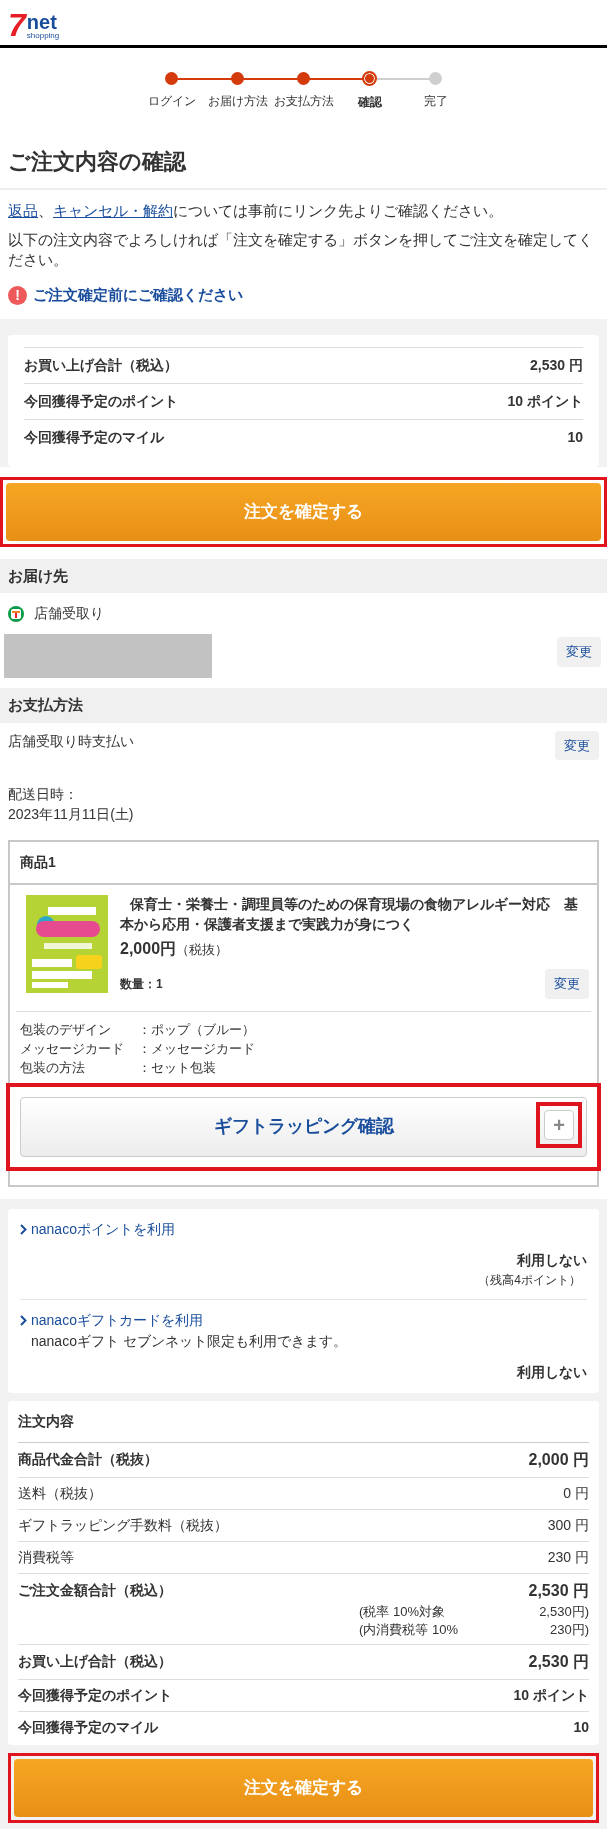 The image size is (607, 1838). I want to click on product-heading: 商品1, so click(303, 863).